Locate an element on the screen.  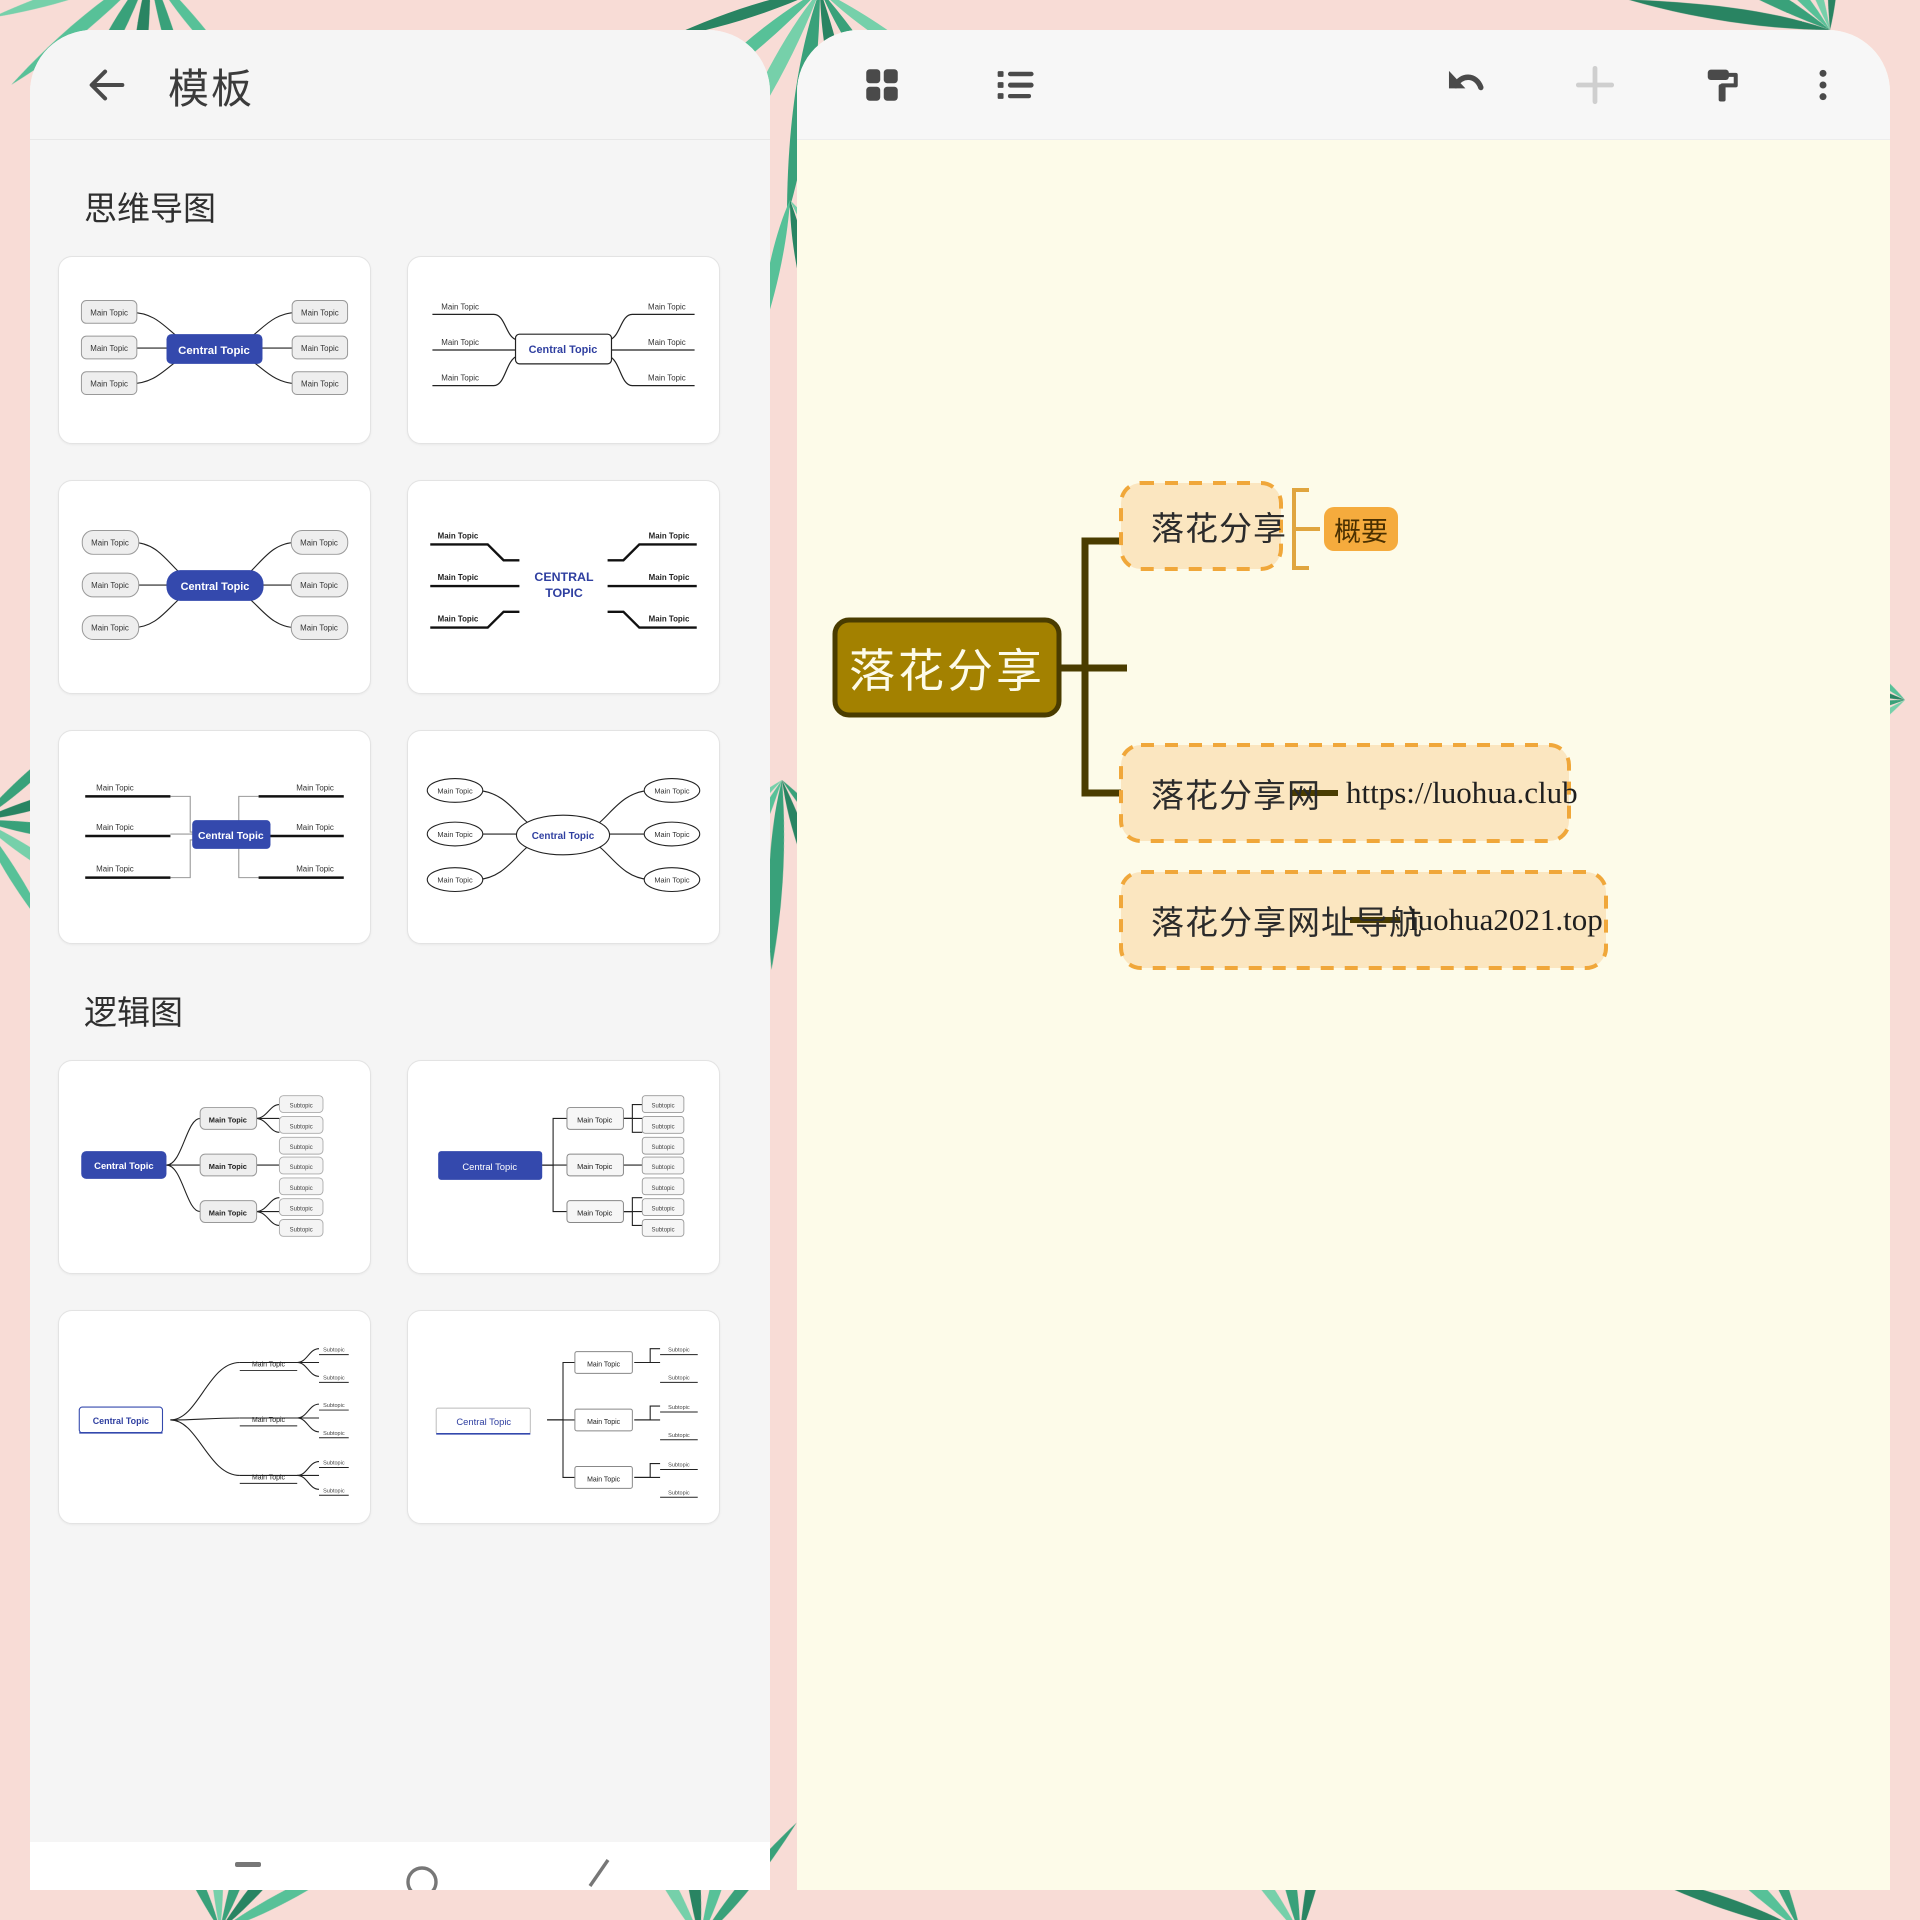
section-title-logic: 逻辑图 is located at coordinates (133, 1012).